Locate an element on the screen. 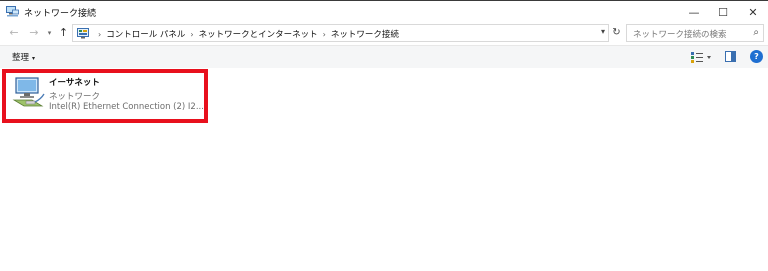 The height and width of the screenshot is (271, 768). up-button: ↑ is located at coordinates (63, 33).